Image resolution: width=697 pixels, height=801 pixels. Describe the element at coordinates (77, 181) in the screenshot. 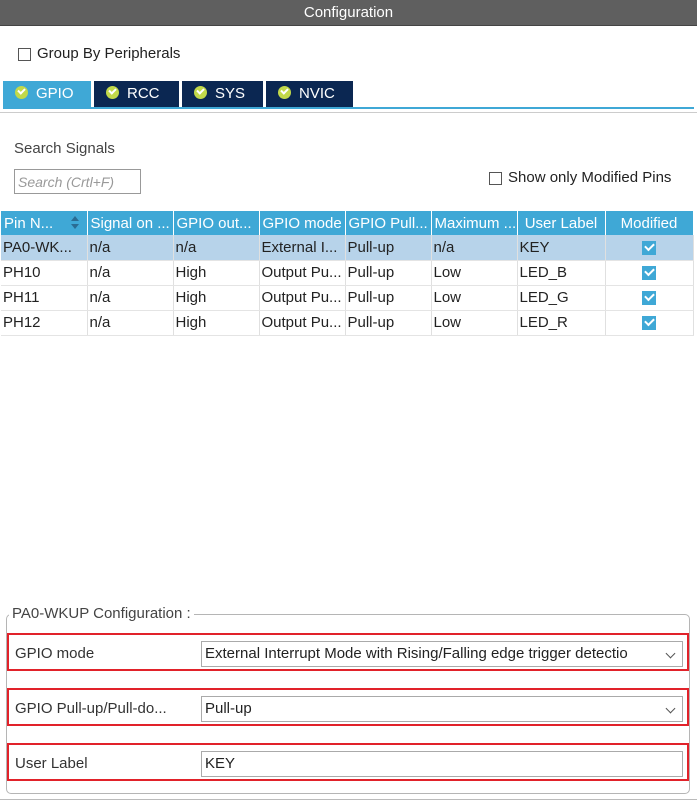

I see `search-input` at that location.